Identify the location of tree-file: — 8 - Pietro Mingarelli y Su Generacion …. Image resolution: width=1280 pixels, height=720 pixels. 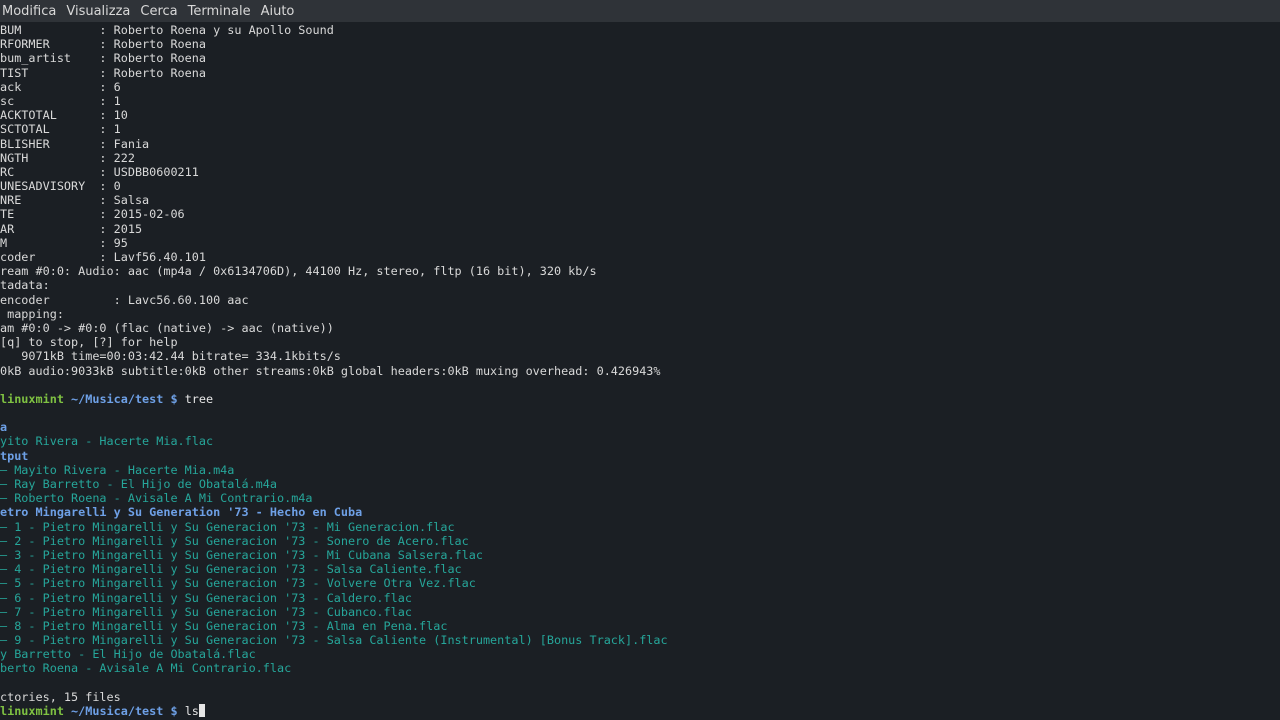
(224, 625).